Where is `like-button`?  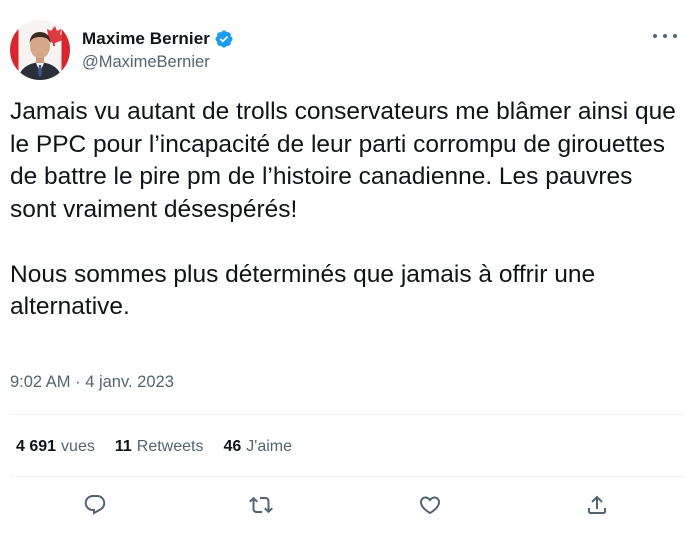 like-button is located at coordinates (430, 505).